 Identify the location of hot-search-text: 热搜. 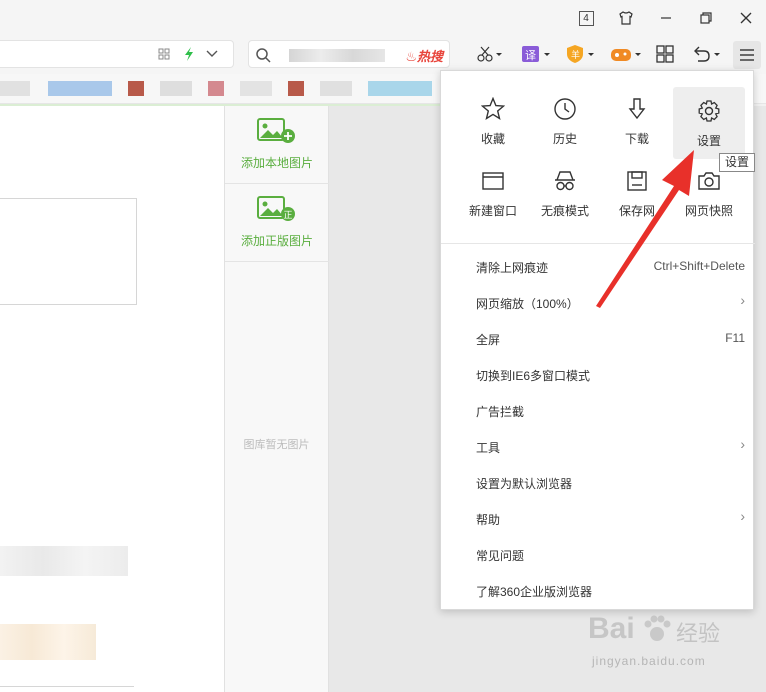
(429, 56).